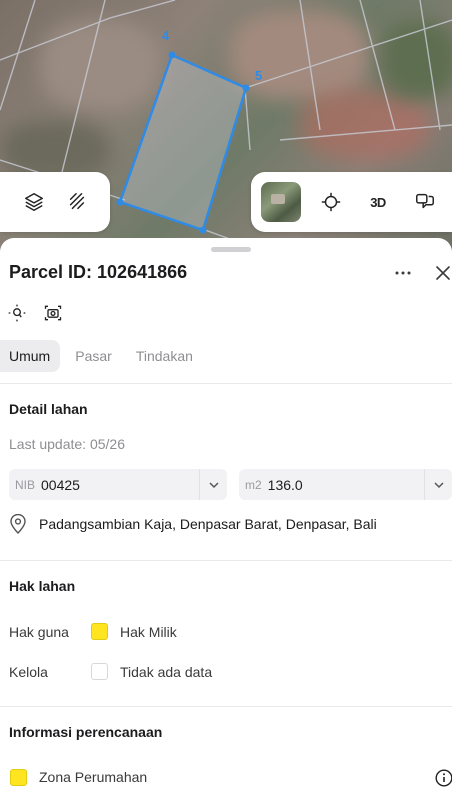 The width and height of the screenshot is (452, 804). I want to click on nib-prefix: NIB, so click(25, 484).